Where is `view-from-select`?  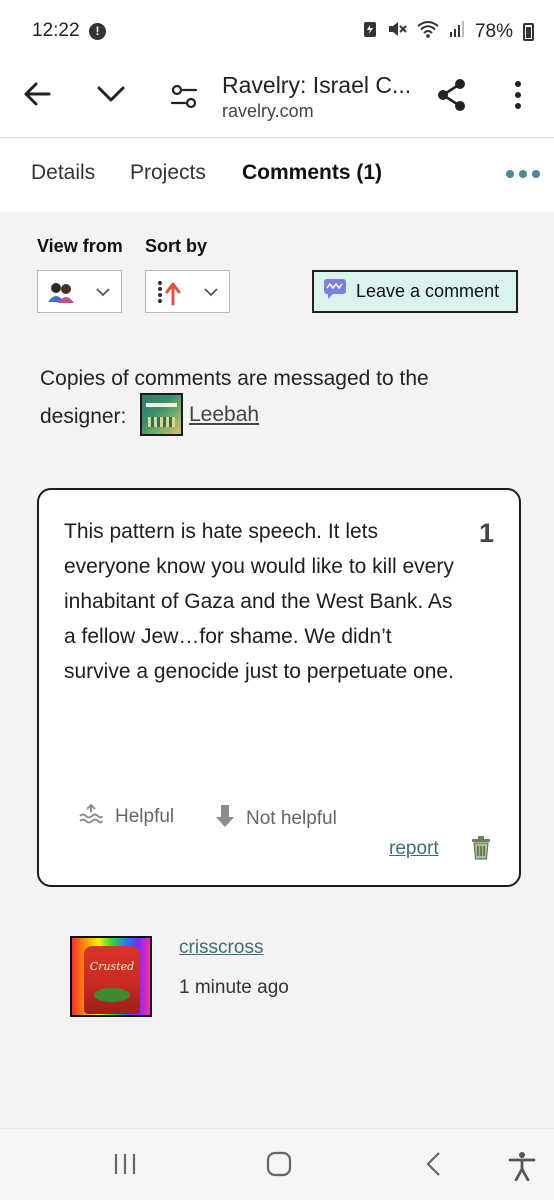
view-from-select is located at coordinates (79, 291).